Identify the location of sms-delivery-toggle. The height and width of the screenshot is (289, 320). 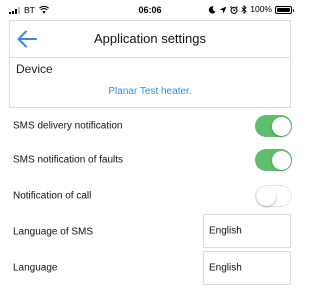
(273, 126).